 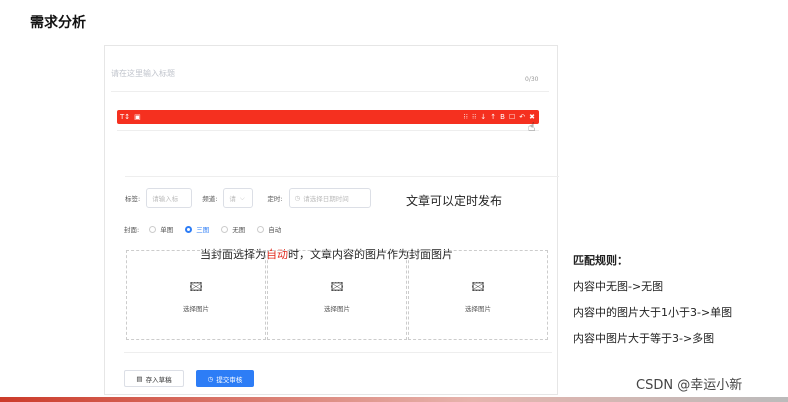 I want to click on cover-radio-group: 封面: 单图 三图 无图 自动, so click(x=208, y=229).